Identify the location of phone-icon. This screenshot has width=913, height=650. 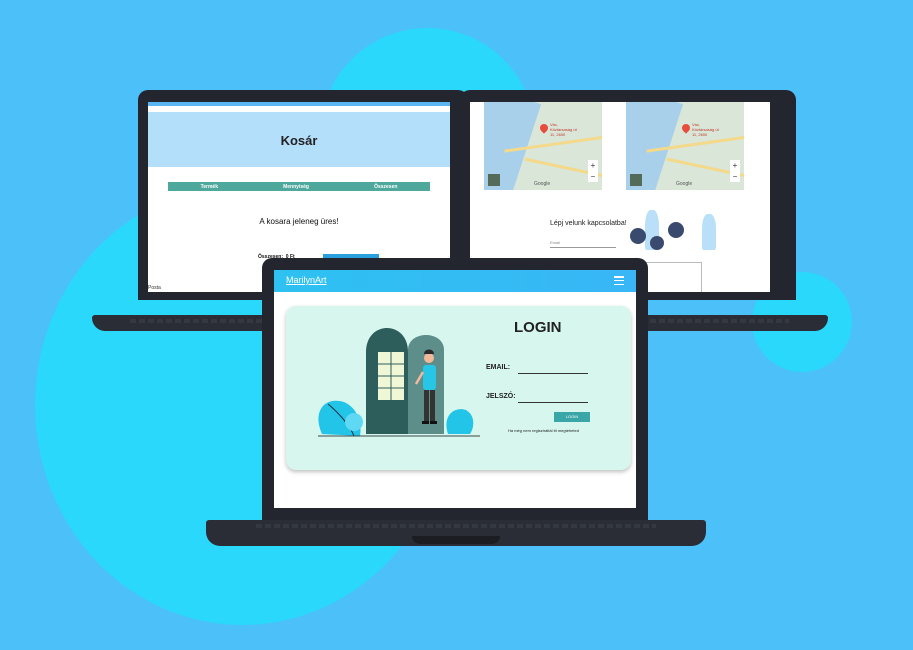
(676, 230).